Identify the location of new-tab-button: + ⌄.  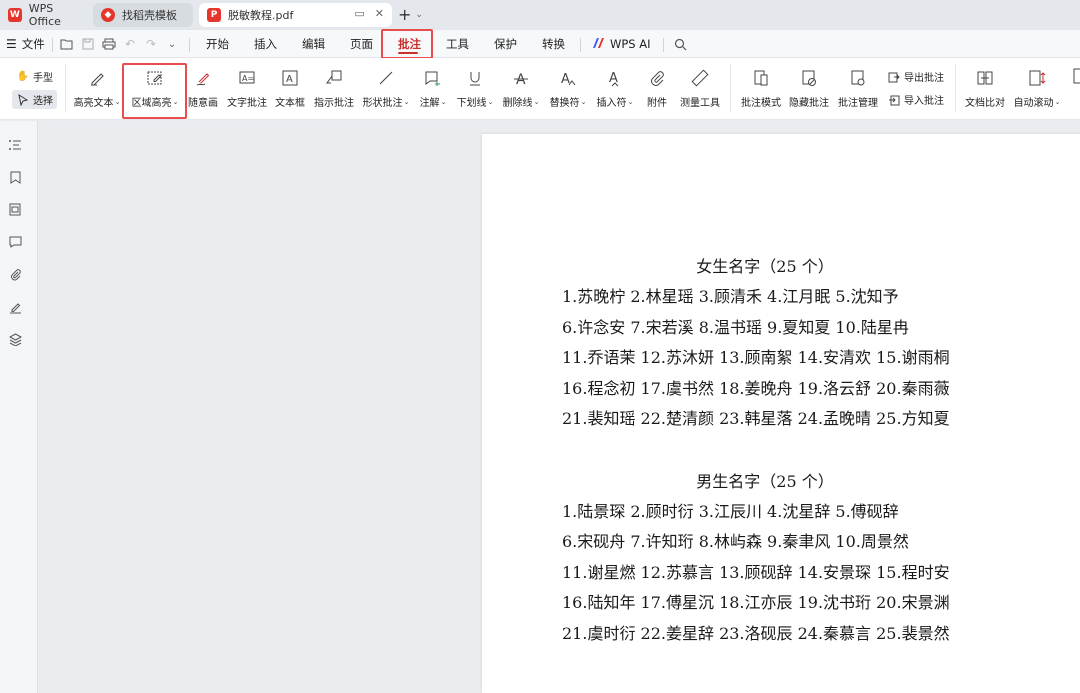
(410, 14).